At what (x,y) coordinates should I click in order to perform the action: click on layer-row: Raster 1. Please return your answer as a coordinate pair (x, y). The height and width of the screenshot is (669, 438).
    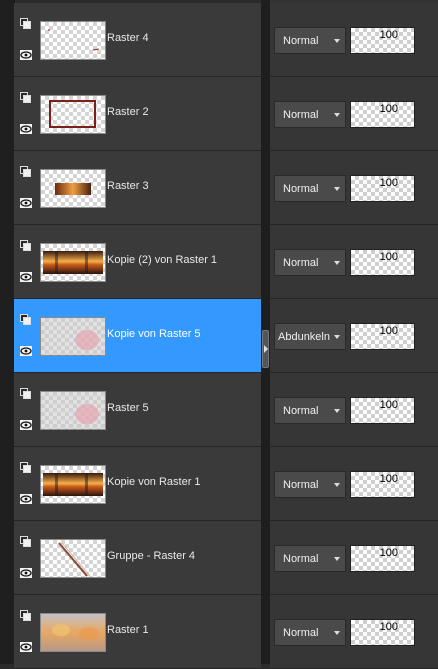
    Looking at the image, I should click on (137, 632).